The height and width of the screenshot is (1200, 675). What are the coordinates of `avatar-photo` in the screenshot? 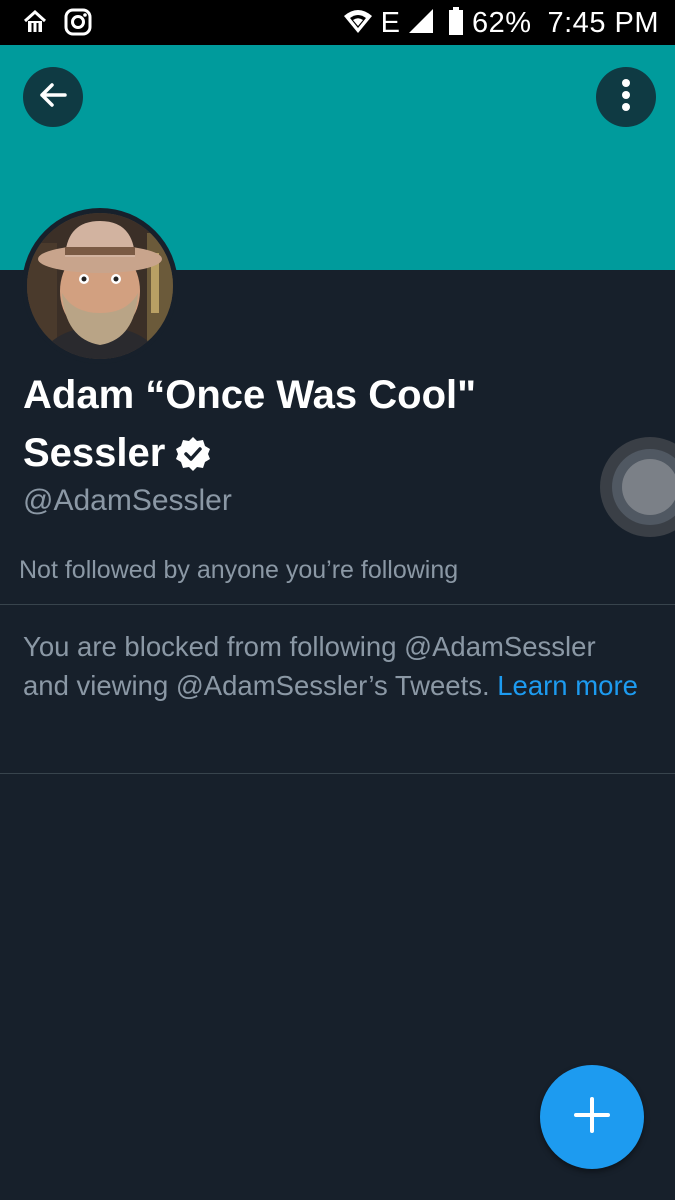 It's located at (100, 286).